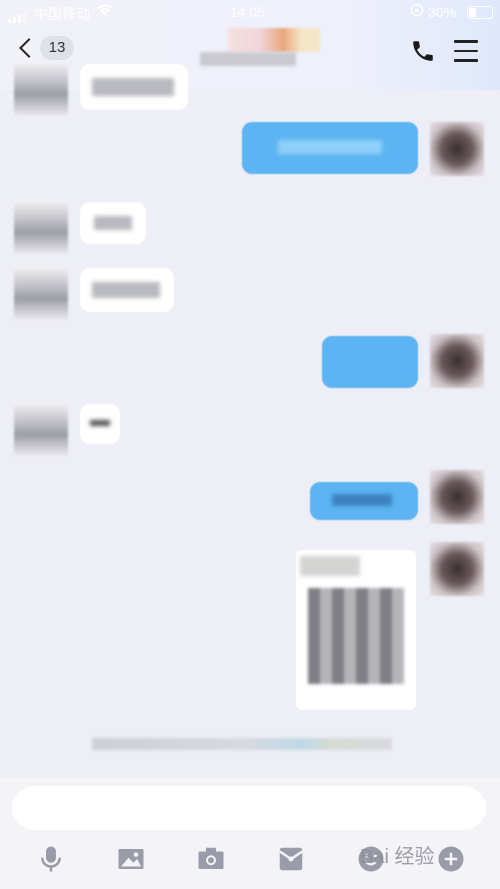 The image size is (500, 889). I want to click on battery-icon, so click(480, 12).